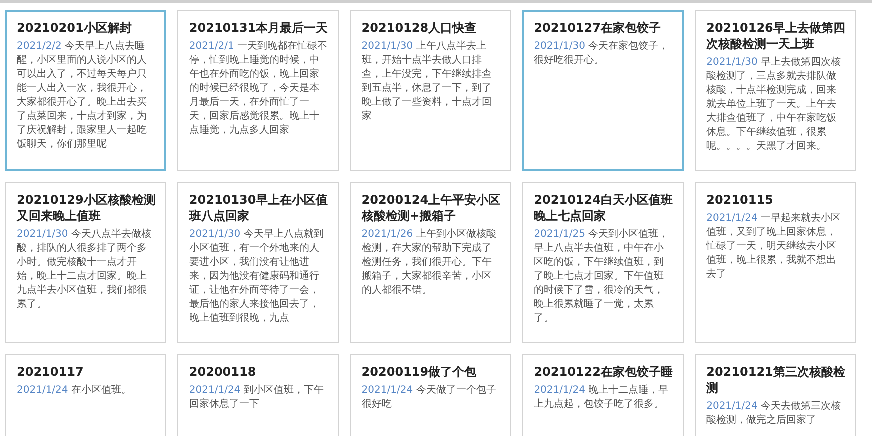 The width and height of the screenshot is (872, 436). I want to click on entry-title: 20210201小区解封, so click(75, 28).